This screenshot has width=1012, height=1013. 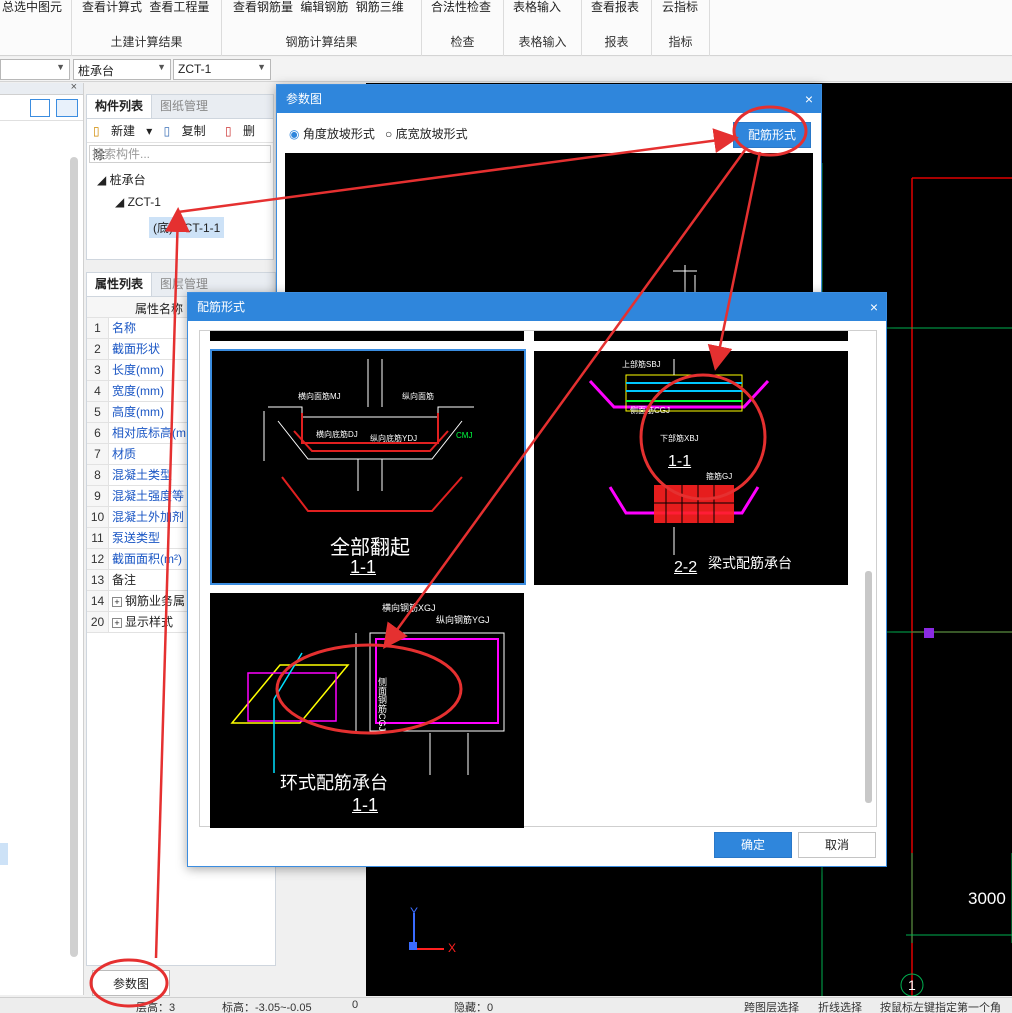 What do you see at coordinates (222, 69) in the screenshot?
I see `component-combo: ZCT-1 ▼` at bounding box center [222, 69].